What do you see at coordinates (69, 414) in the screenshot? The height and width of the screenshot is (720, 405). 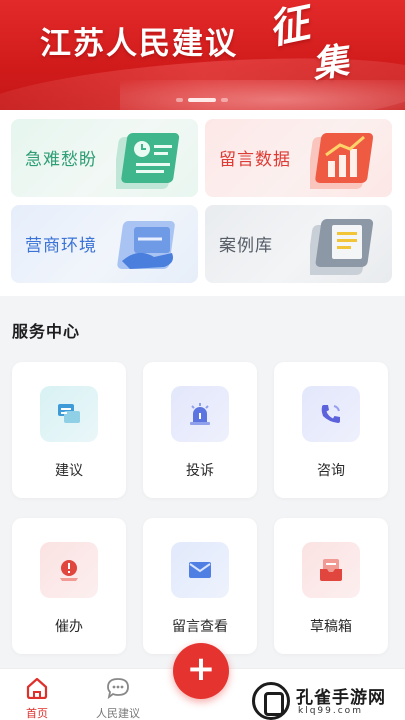 I see `chat-bubbles-icon` at bounding box center [69, 414].